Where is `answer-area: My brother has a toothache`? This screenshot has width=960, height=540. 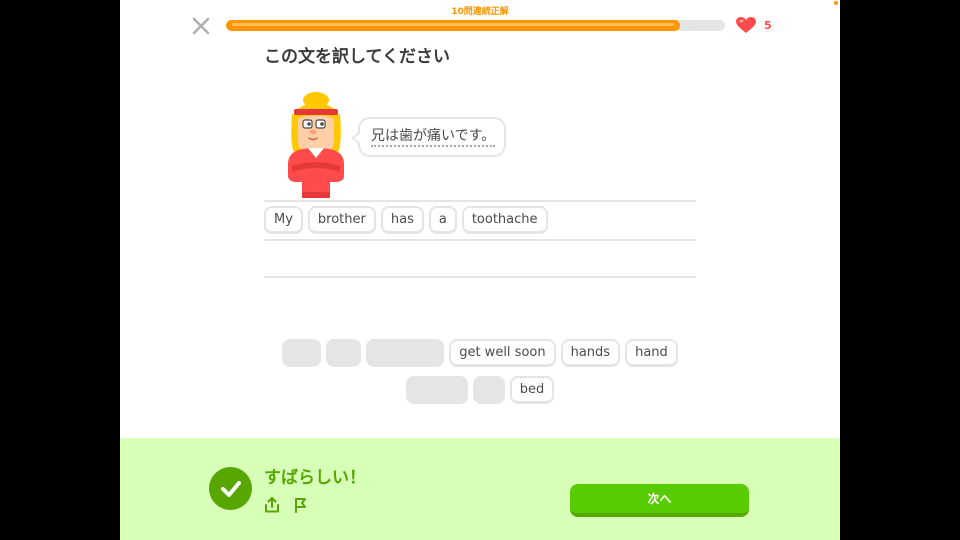
answer-area: My brother has a toothache is located at coordinates (406, 220).